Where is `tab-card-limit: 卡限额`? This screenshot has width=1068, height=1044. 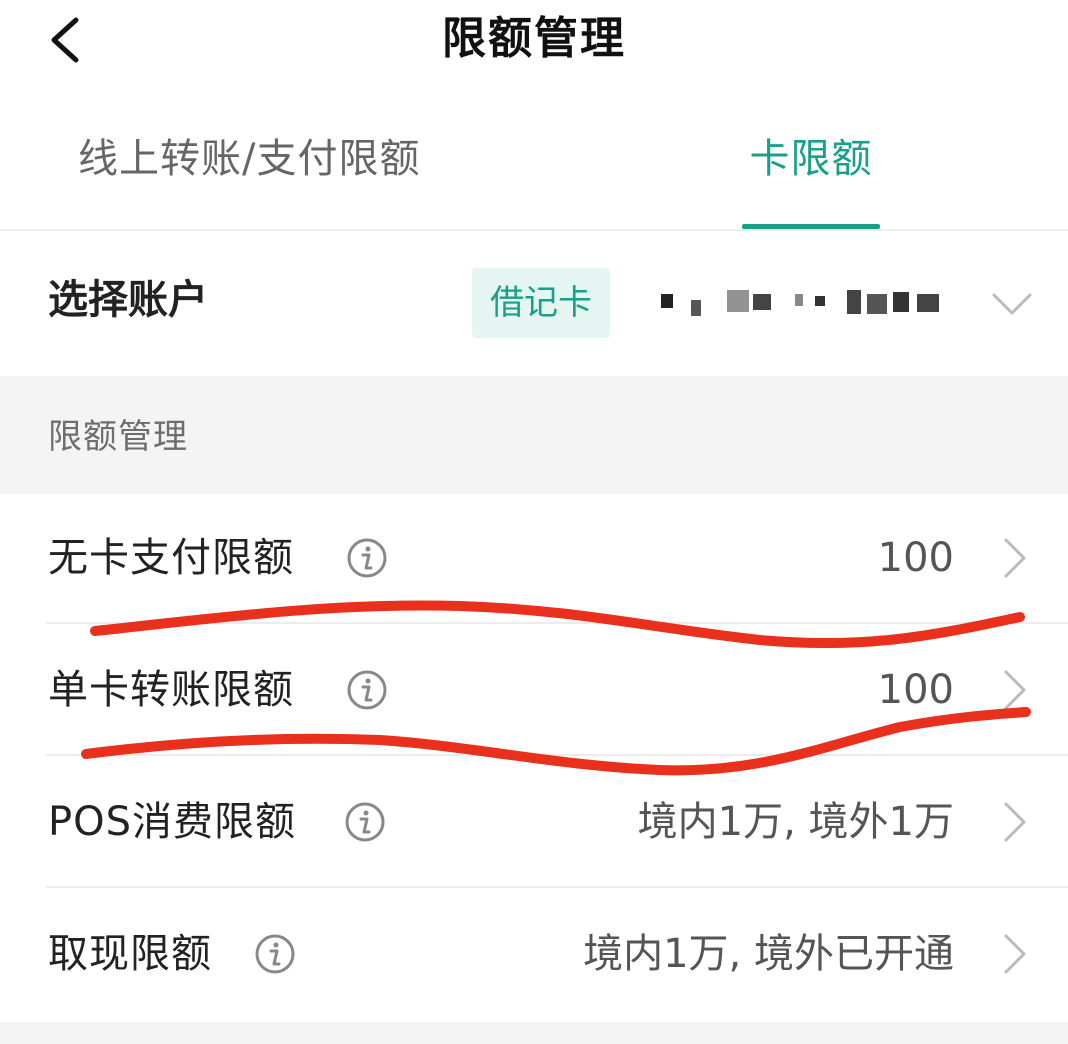 tab-card-limit: 卡限额 is located at coordinates (811, 159).